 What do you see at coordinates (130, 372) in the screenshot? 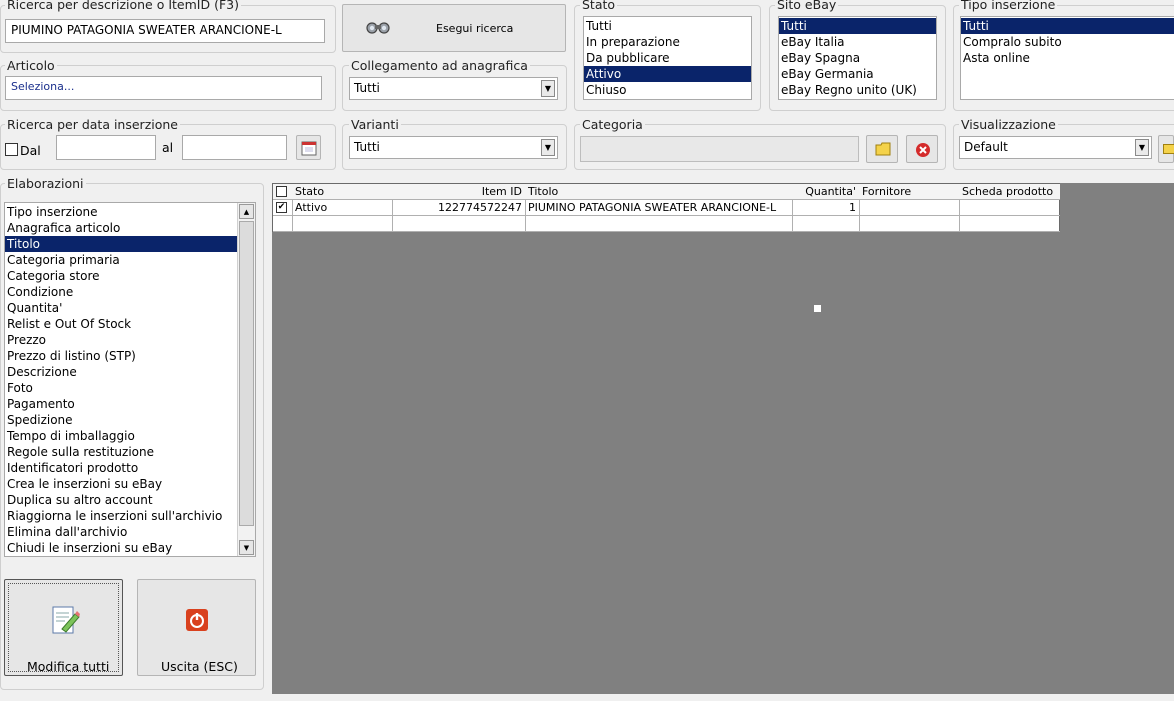
I see `elaborazioni-item: Descrizione` at bounding box center [130, 372].